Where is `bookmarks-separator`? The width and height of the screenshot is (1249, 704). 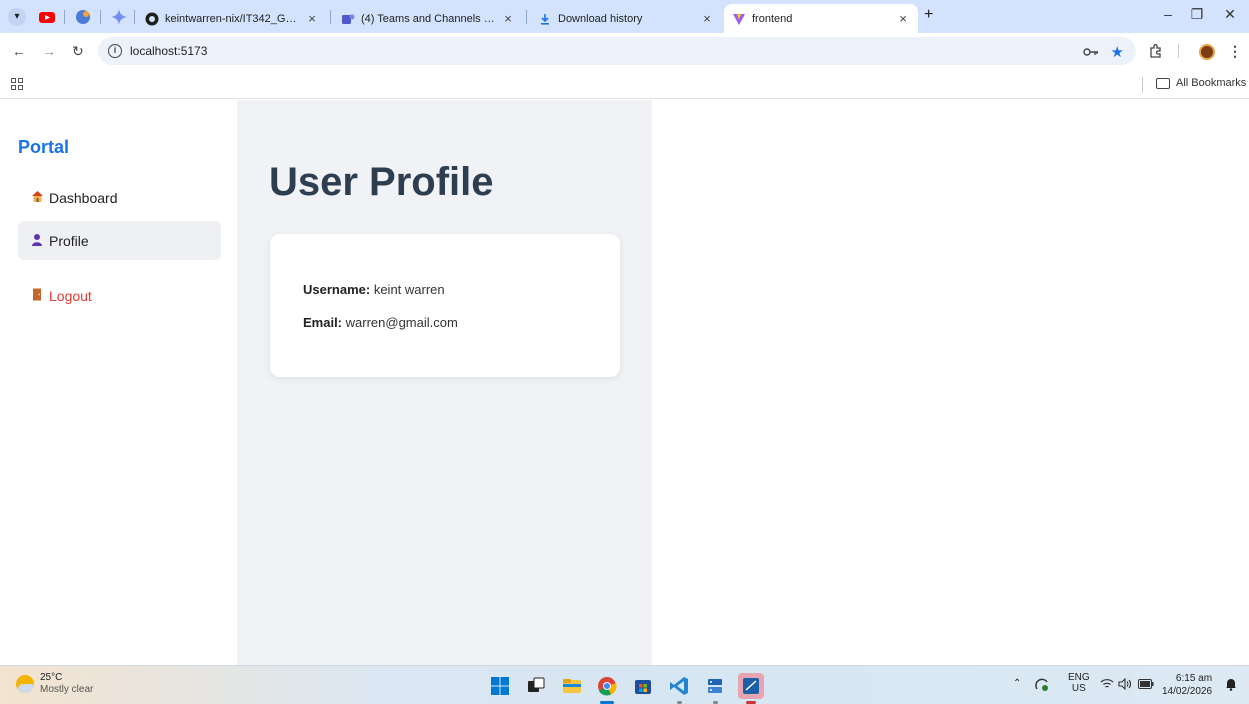
bookmarks-separator is located at coordinates (1142, 85).